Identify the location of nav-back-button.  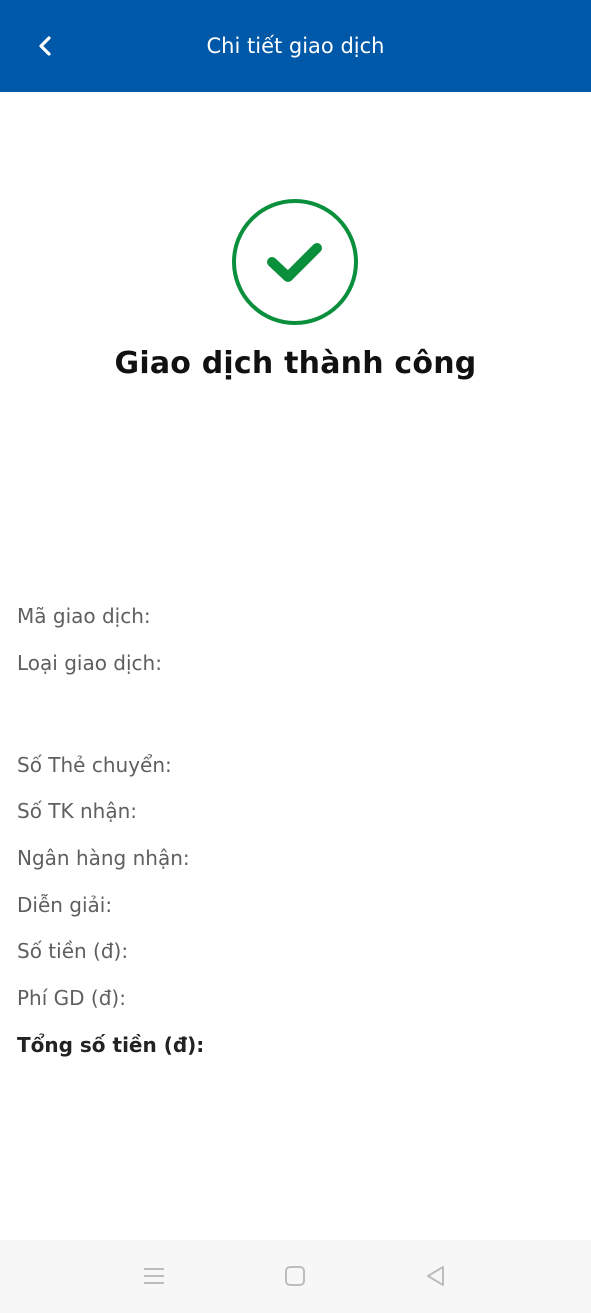
(435, 1276).